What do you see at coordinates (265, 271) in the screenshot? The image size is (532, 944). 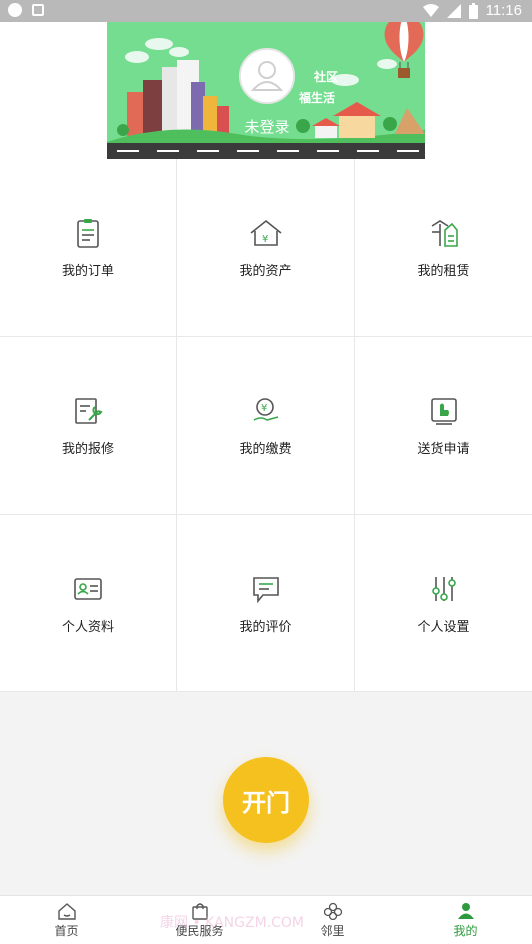 I see `grid-label: 我的资产` at bounding box center [265, 271].